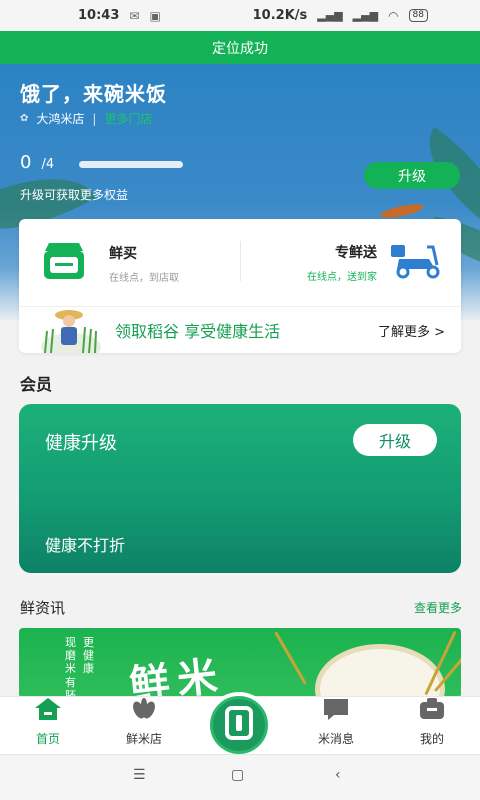  What do you see at coordinates (74, 195) in the screenshot?
I see `benefit-text: 升级可获取更多权益` at bounding box center [74, 195].